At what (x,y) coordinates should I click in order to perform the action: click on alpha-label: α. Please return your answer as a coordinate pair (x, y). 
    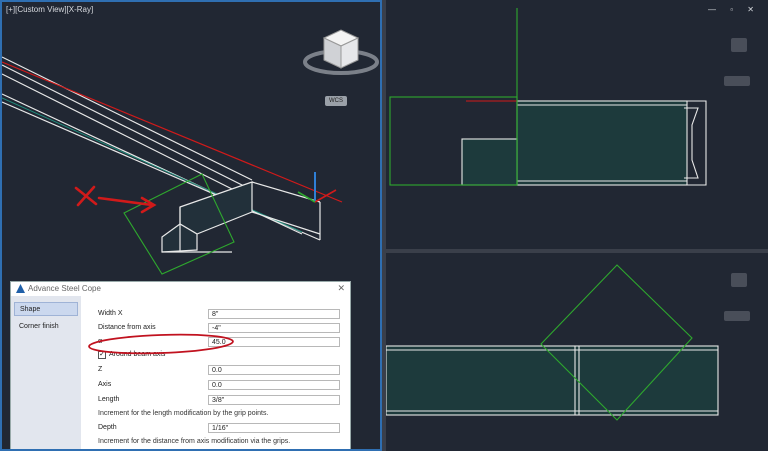
    Looking at the image, I should click on (100, 341).